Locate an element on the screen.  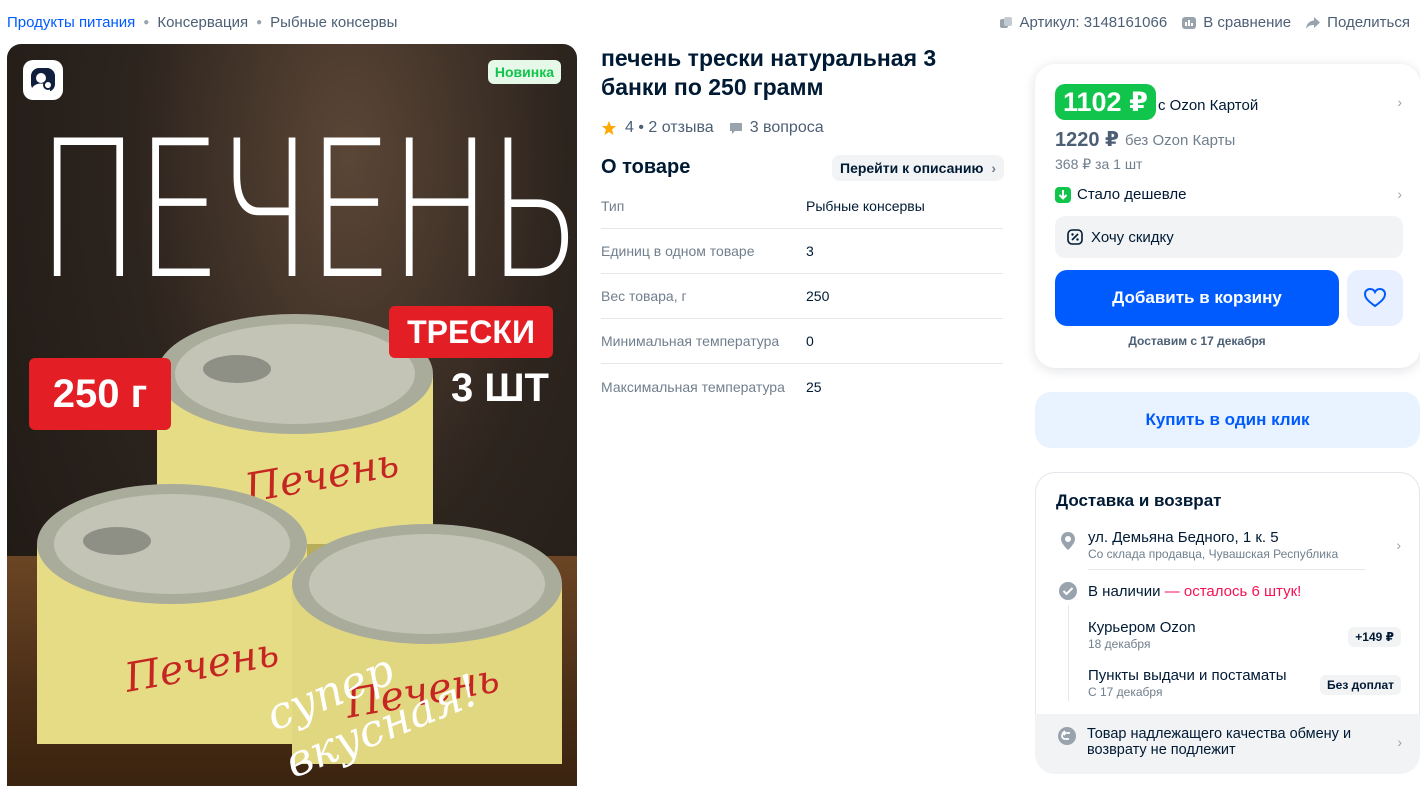
rating-row: 4 • 2 отзыва 3 вопроса is located at coordinates (712, 128).